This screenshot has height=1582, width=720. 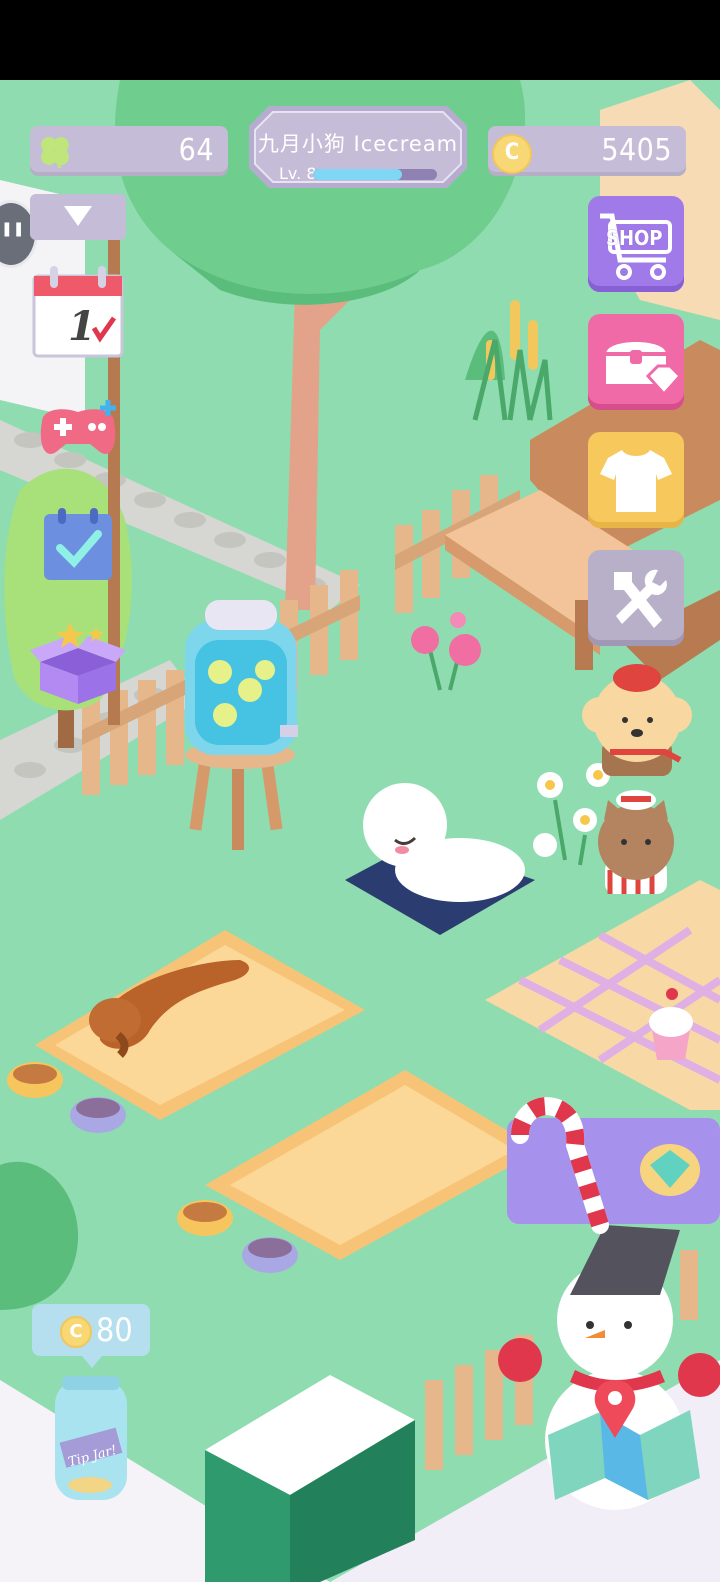 I want to click on shop-label: SHOP, so click(x=634, y=238).